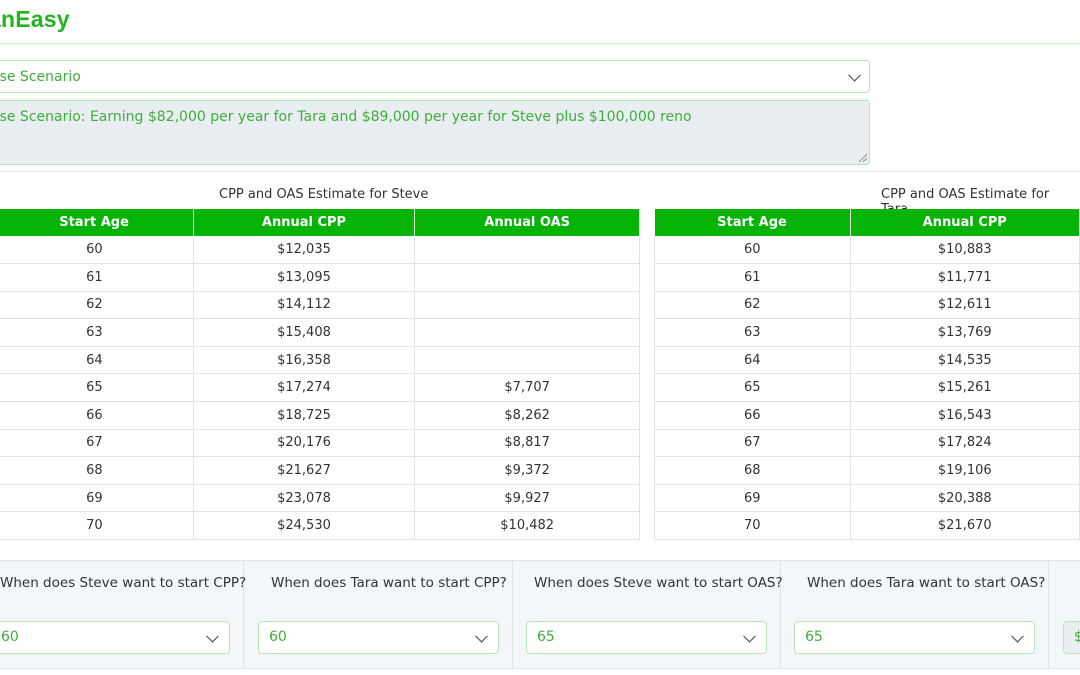 The height and width of the screenshot is (675, 1080). What do you see at coordinates (814, 637) in the screenshot?
I see `tara-oas-select-value: 65` at bounding box center [814, 637].